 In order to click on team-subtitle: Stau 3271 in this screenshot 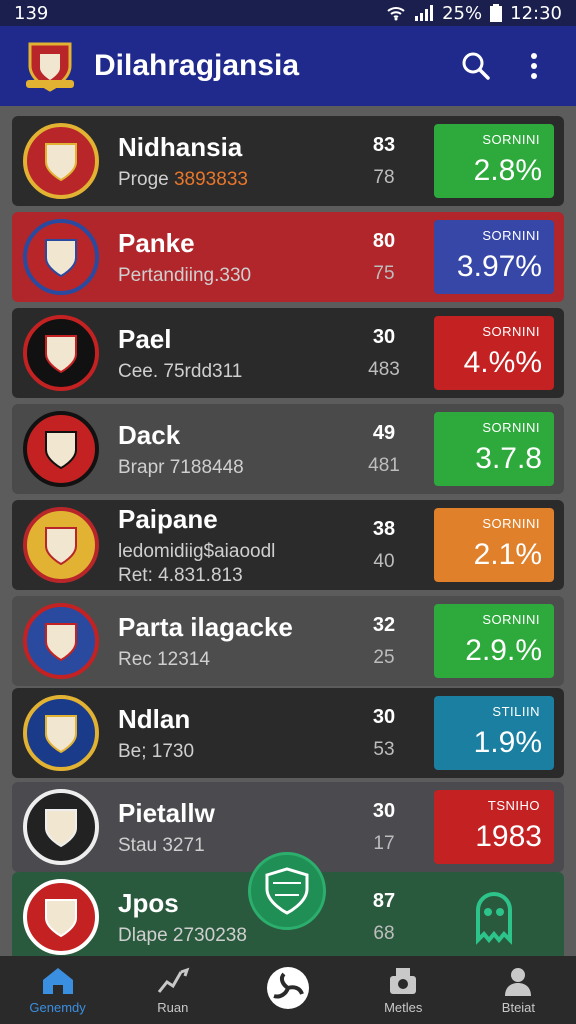, I will do `click(161, 845)`.